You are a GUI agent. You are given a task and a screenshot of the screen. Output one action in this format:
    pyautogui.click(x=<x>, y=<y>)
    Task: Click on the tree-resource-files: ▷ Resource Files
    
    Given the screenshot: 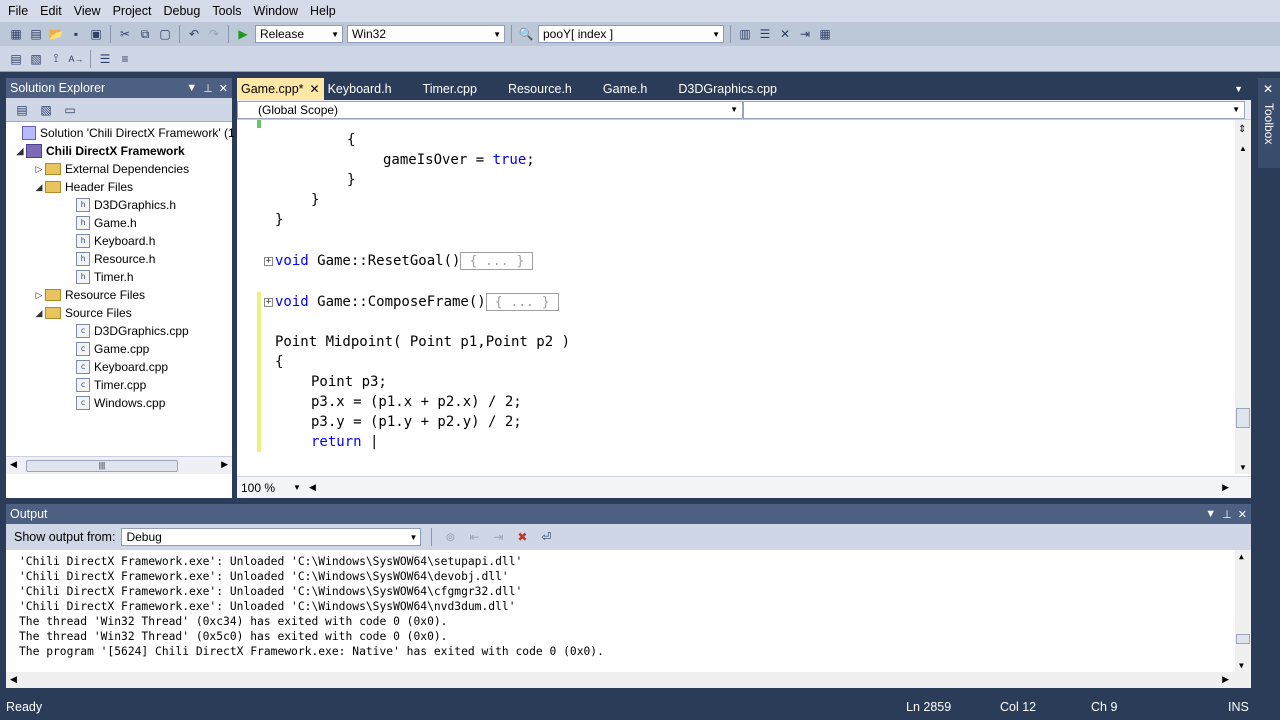 What is the action you would take?
    pyautogui.click(x=89, y=295)
    